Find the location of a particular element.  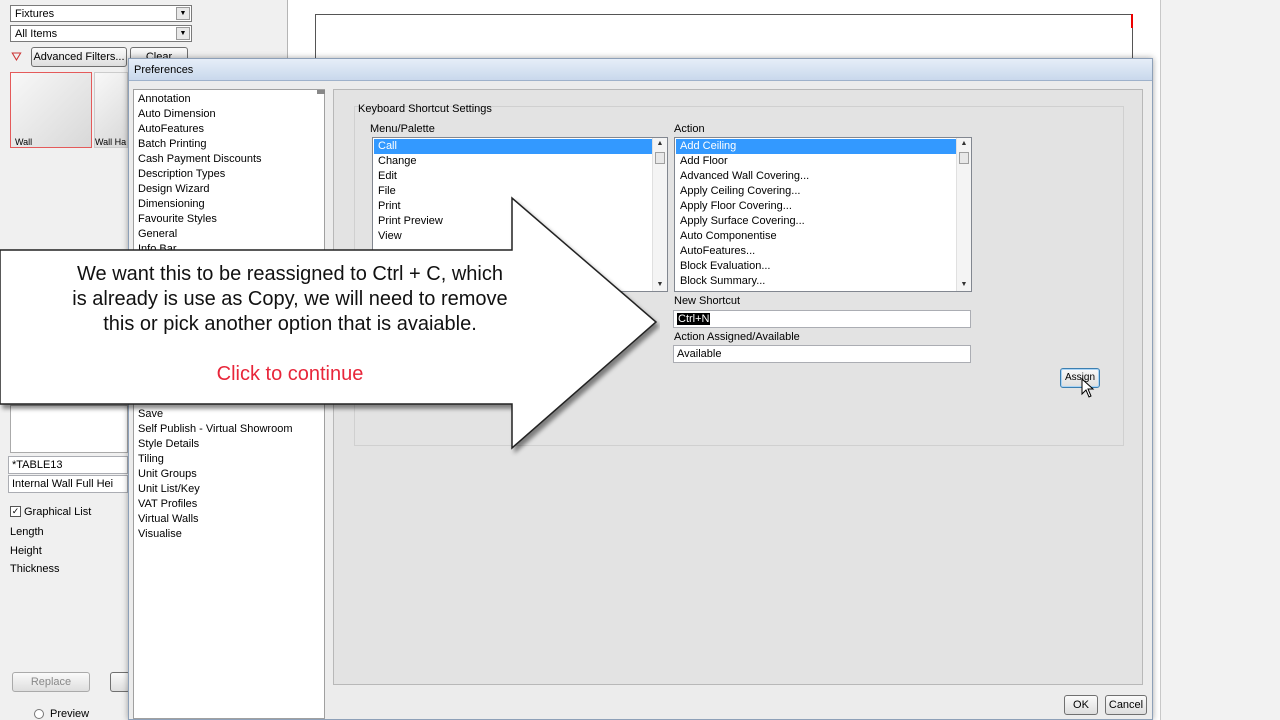

right-toolbar-strip is located at coordinates (1220, 360).